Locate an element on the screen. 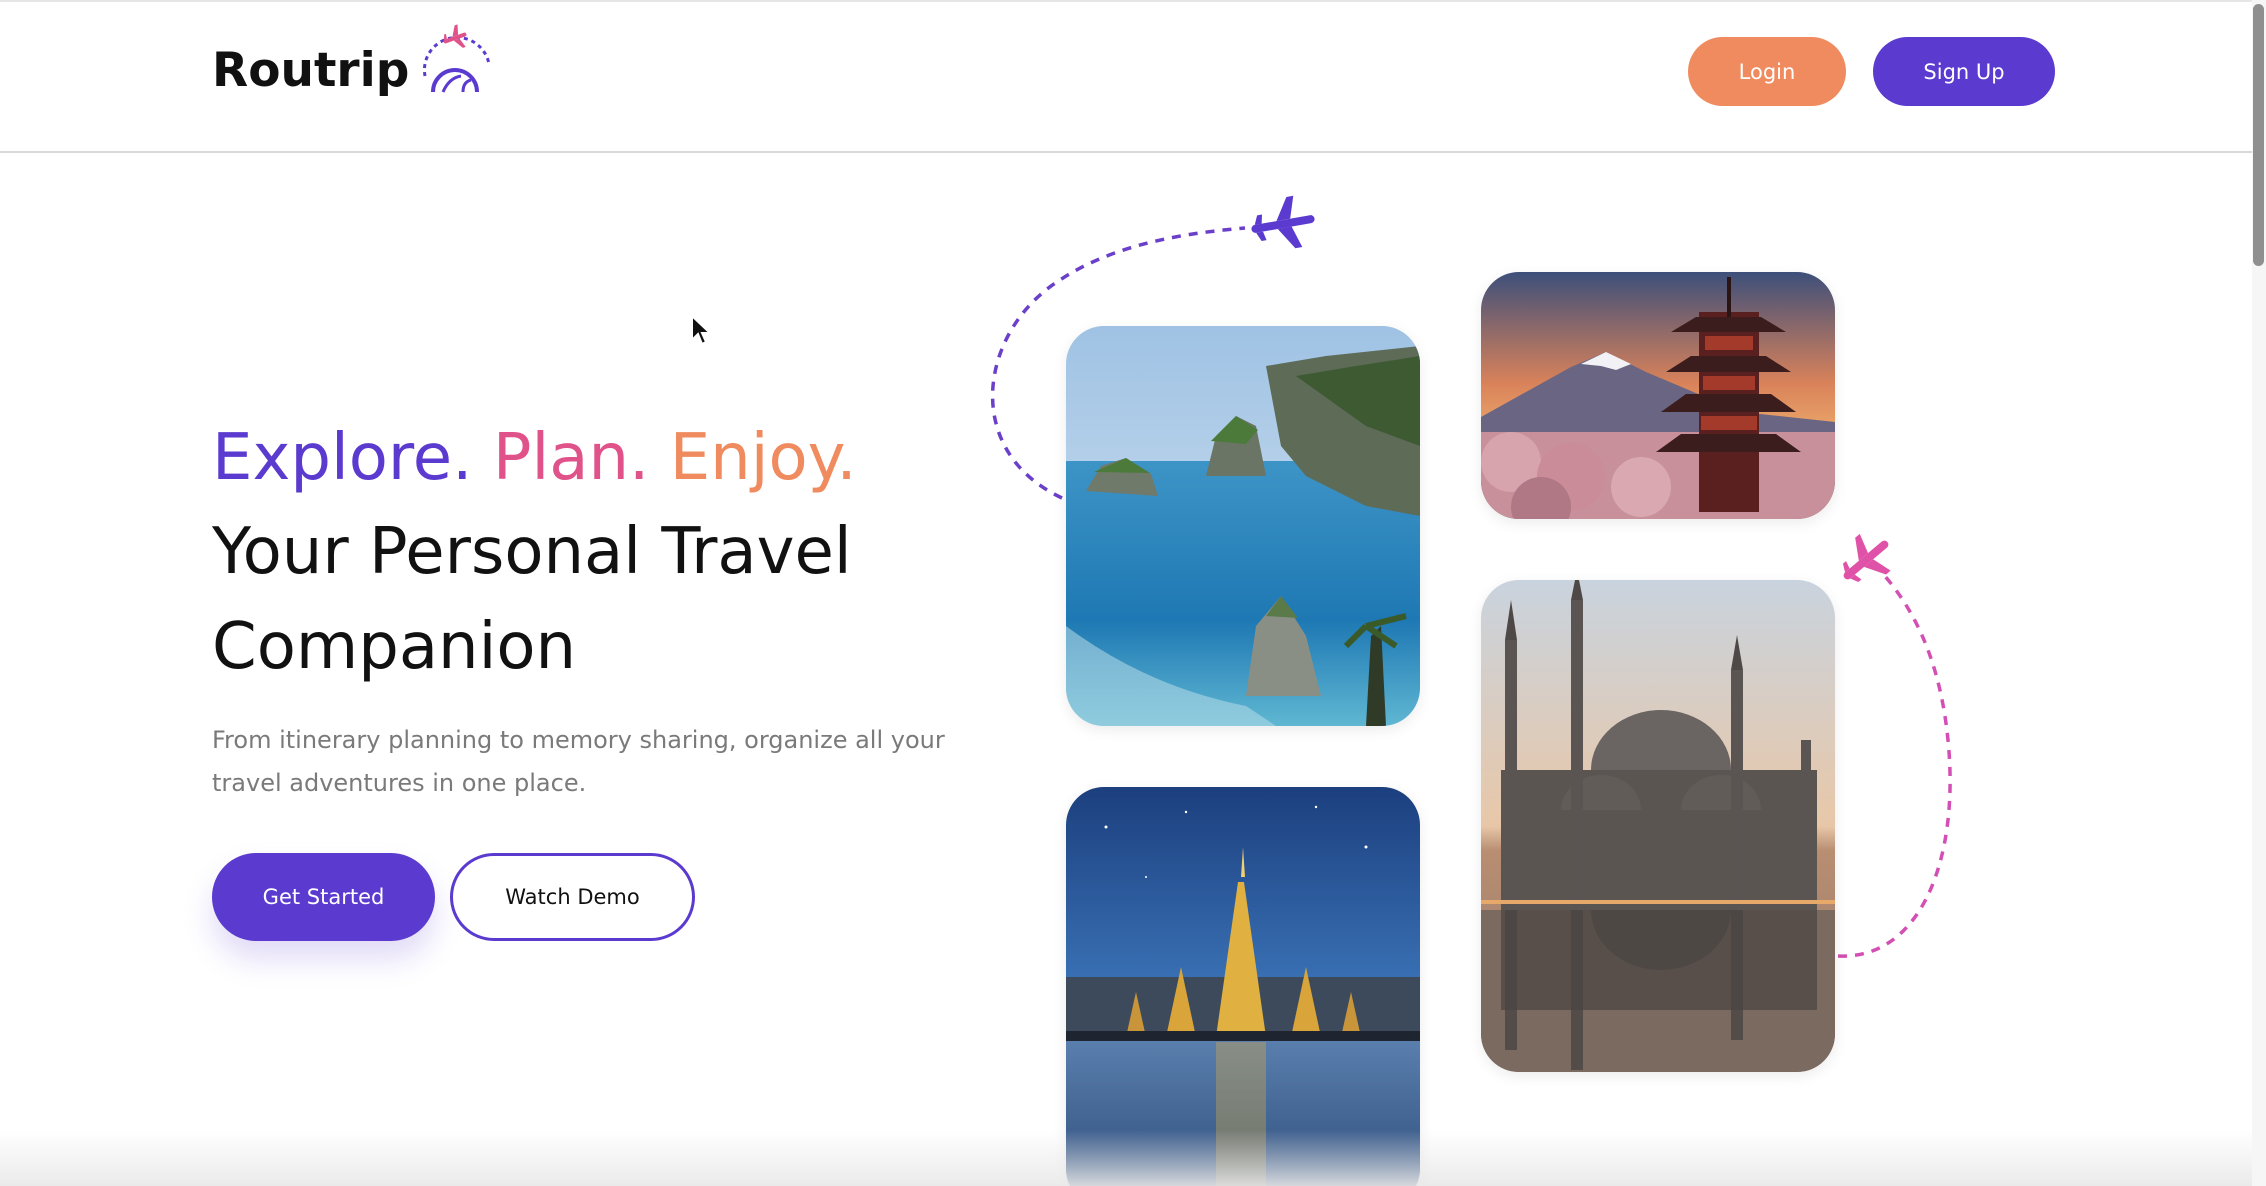 The height and width of the screenshot is (1186, 2266). hero-title-line2: Companion is located at coordinates (394, 647).